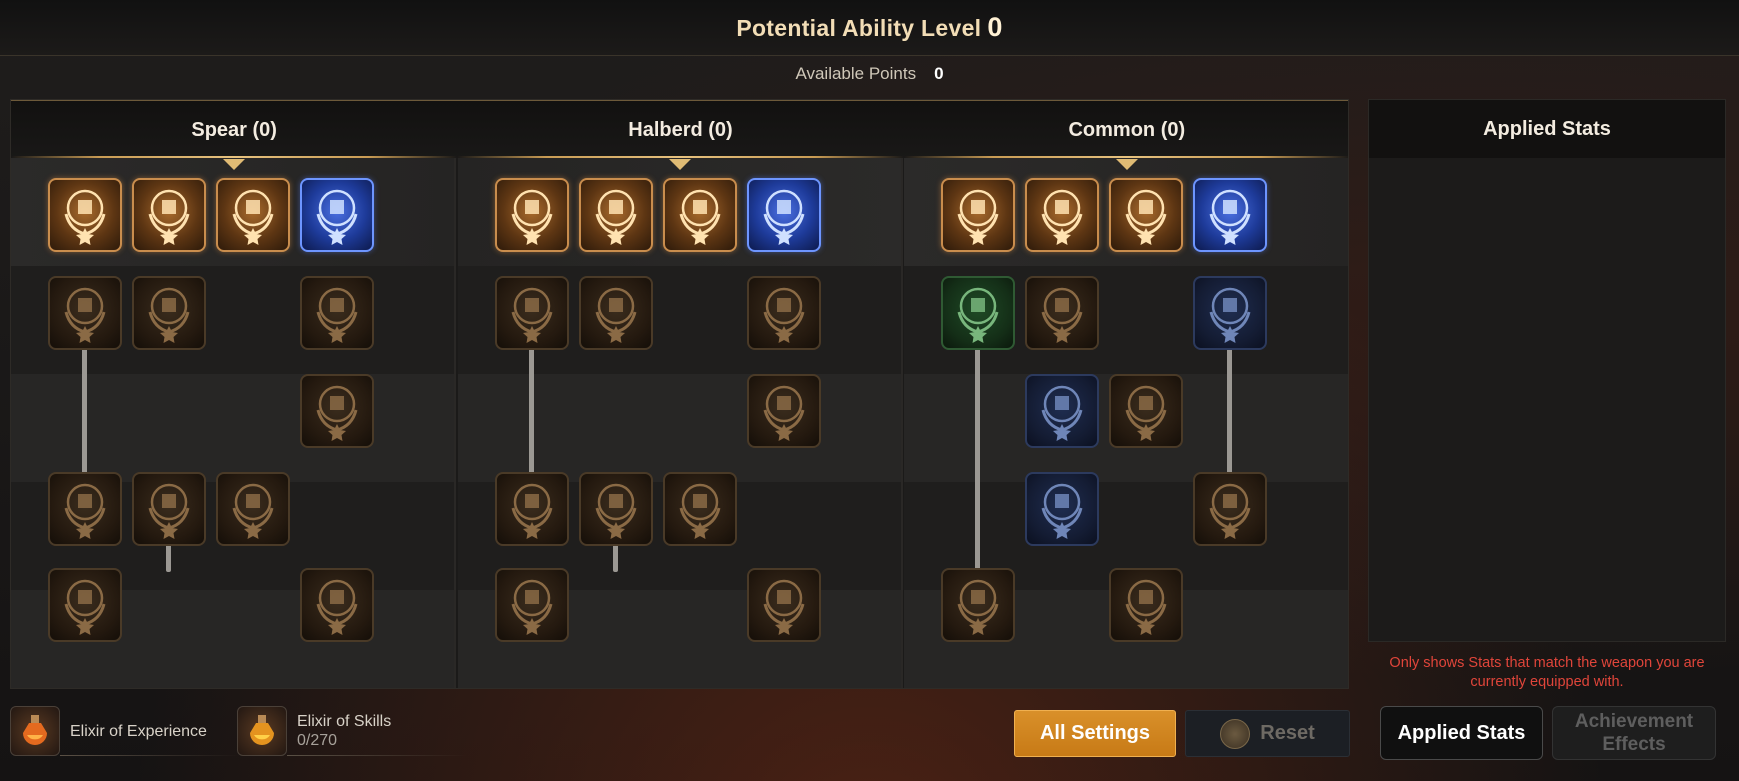 This screenshot has width=1739, height=781. What do you see at coordinates (939, 73) in the screenshot?
I see `points-value: 0` at bounding box center [939, 73].